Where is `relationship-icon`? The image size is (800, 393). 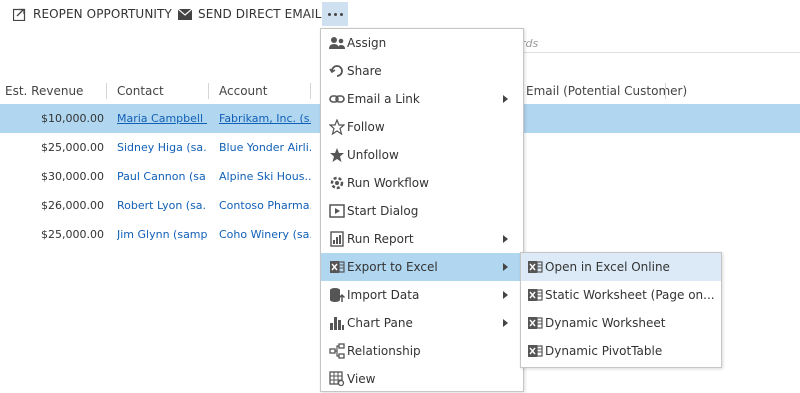
relationship-icon is located at coordinates (337, 351).